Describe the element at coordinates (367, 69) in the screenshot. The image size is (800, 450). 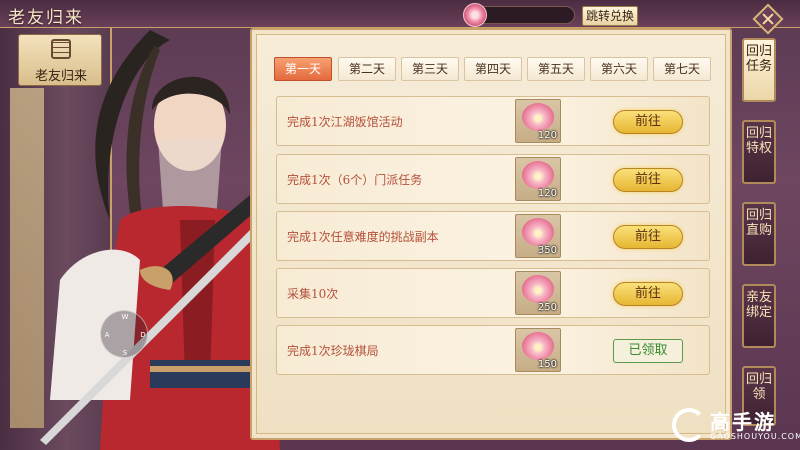
I see `tab-day-2: 第二天` at that location.